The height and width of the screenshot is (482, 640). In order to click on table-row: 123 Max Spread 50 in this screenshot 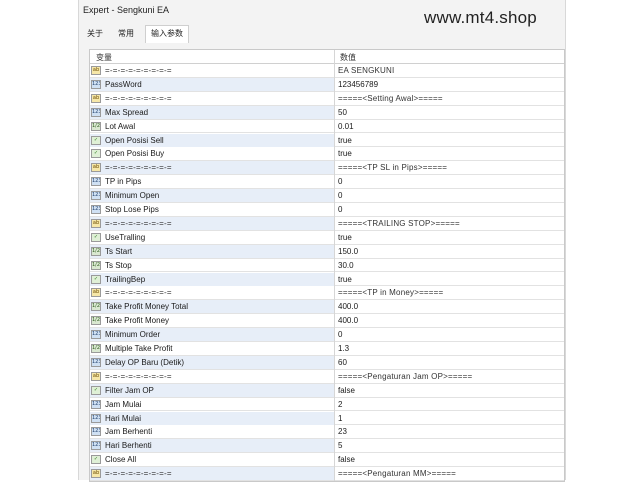, I will do `click(327, 112)`.